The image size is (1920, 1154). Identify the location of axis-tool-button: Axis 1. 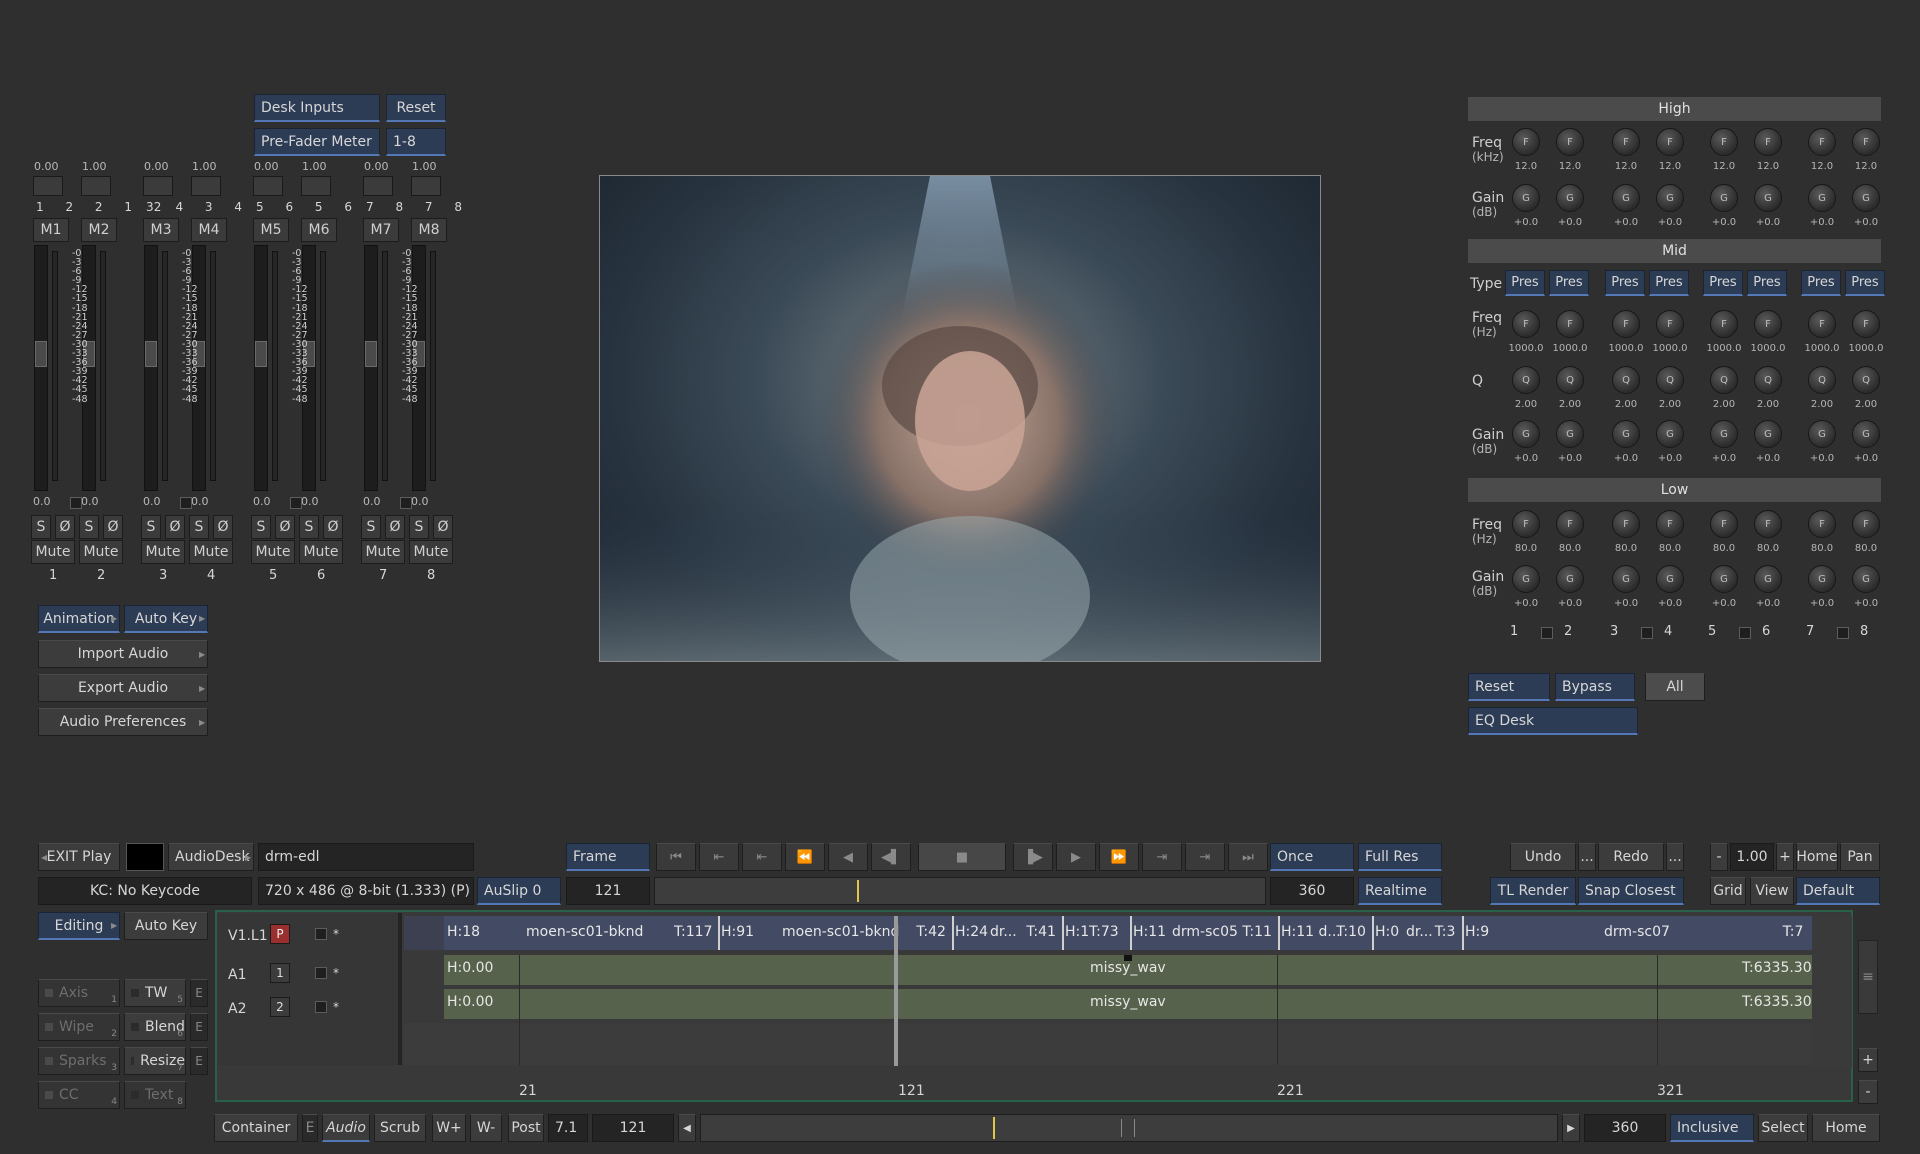
(79, 993).